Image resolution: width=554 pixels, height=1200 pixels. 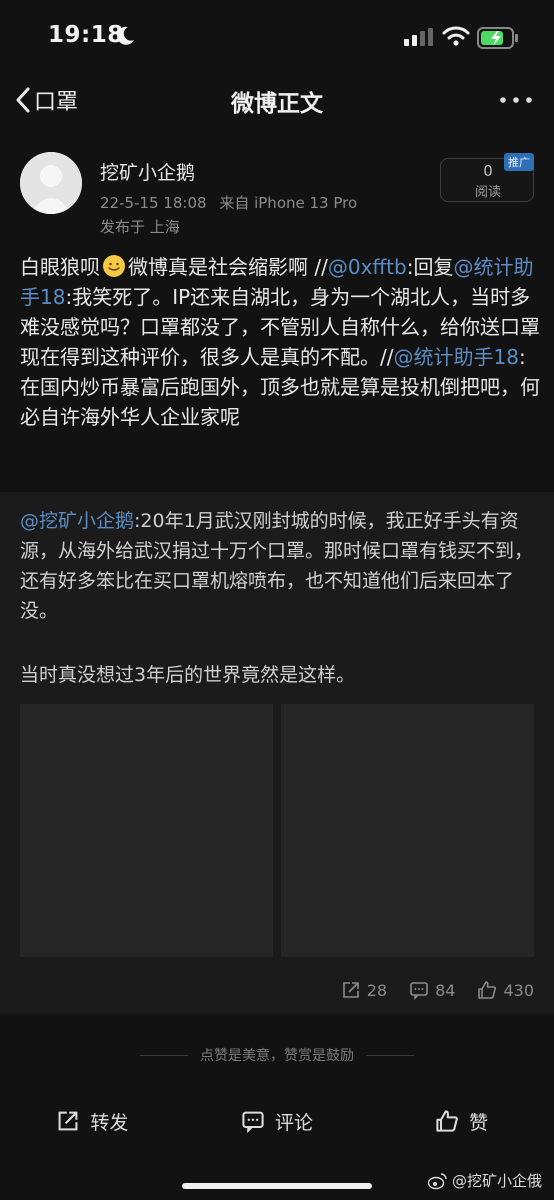 I want to click on repost-label: 转发, so click(x=109, y=1122).